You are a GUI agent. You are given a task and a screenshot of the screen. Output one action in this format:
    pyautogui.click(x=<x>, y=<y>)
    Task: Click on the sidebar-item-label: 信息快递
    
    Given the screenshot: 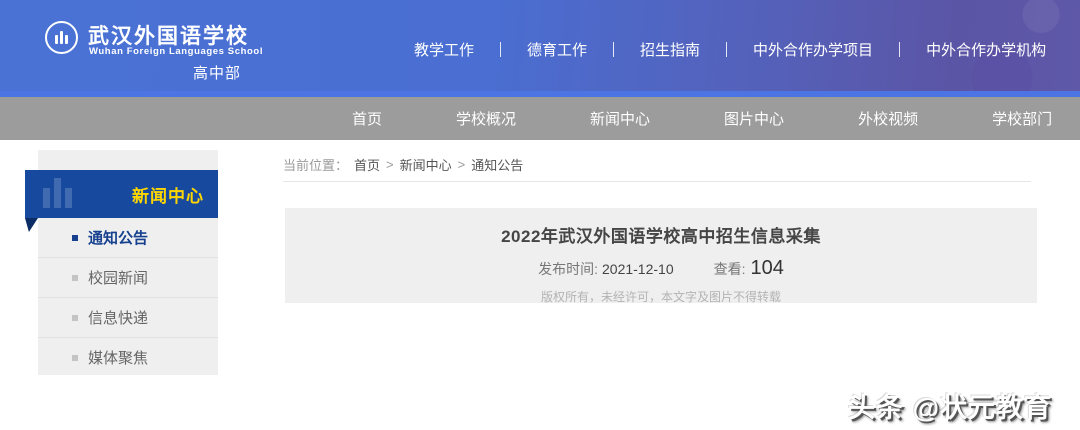 What is the action you would take?
    pyautogui.click(x=118, y=318)
    